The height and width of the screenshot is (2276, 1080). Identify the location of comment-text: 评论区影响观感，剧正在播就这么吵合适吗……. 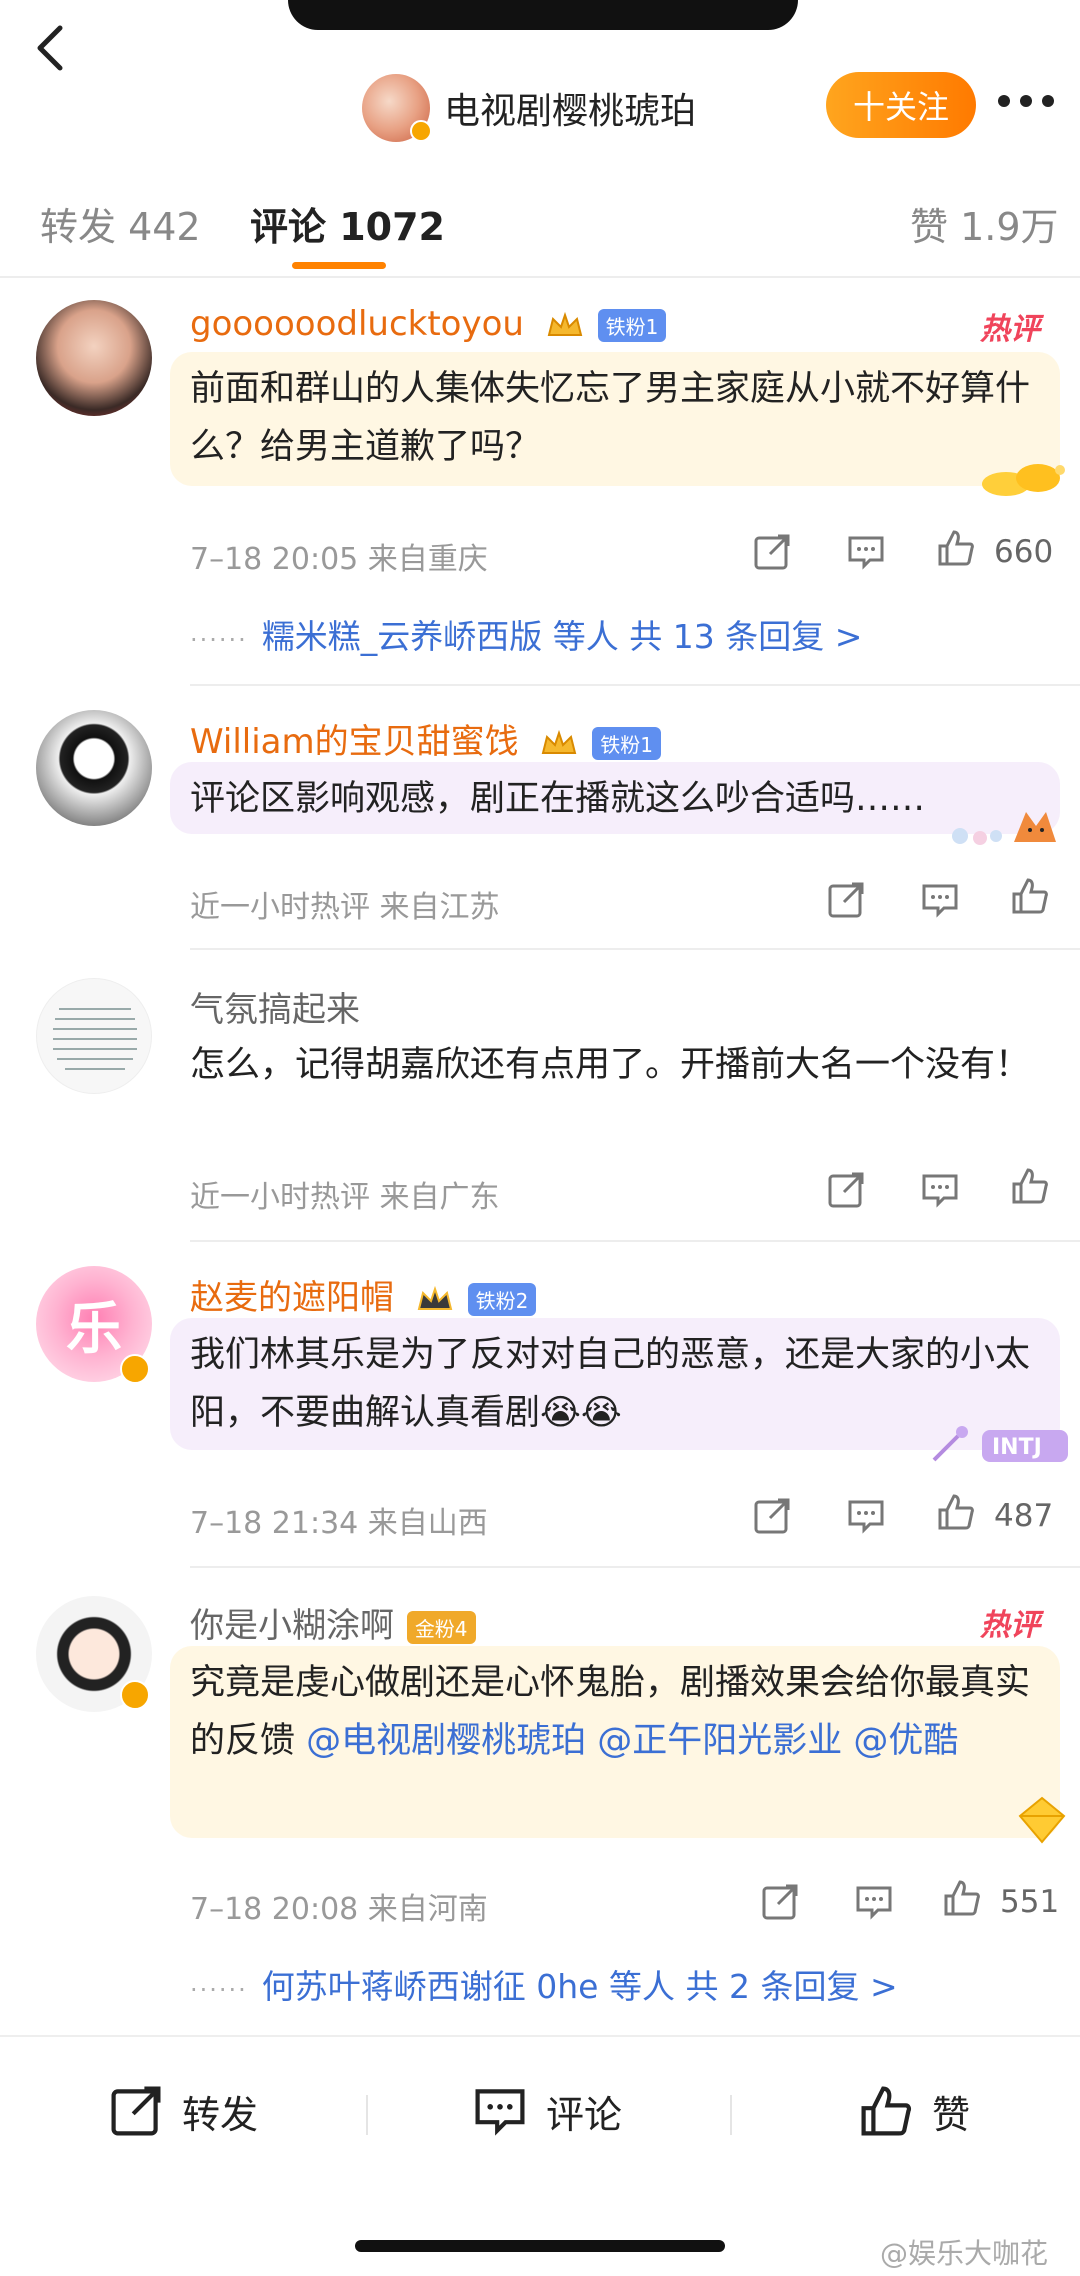
(615, 799).